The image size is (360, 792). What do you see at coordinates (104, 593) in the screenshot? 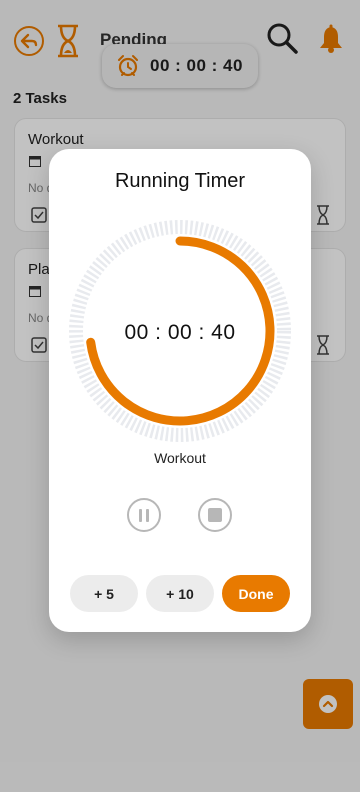
I see `add-5-button: + 5` at bounding box center [104, 593].